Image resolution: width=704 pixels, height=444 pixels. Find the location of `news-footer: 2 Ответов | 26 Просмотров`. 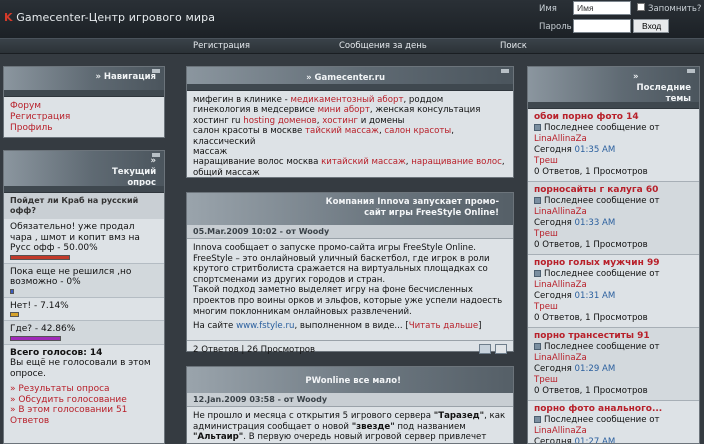

news-footer: 2 Ответов | 26 Просмотров is located at coordinates (350, 349).